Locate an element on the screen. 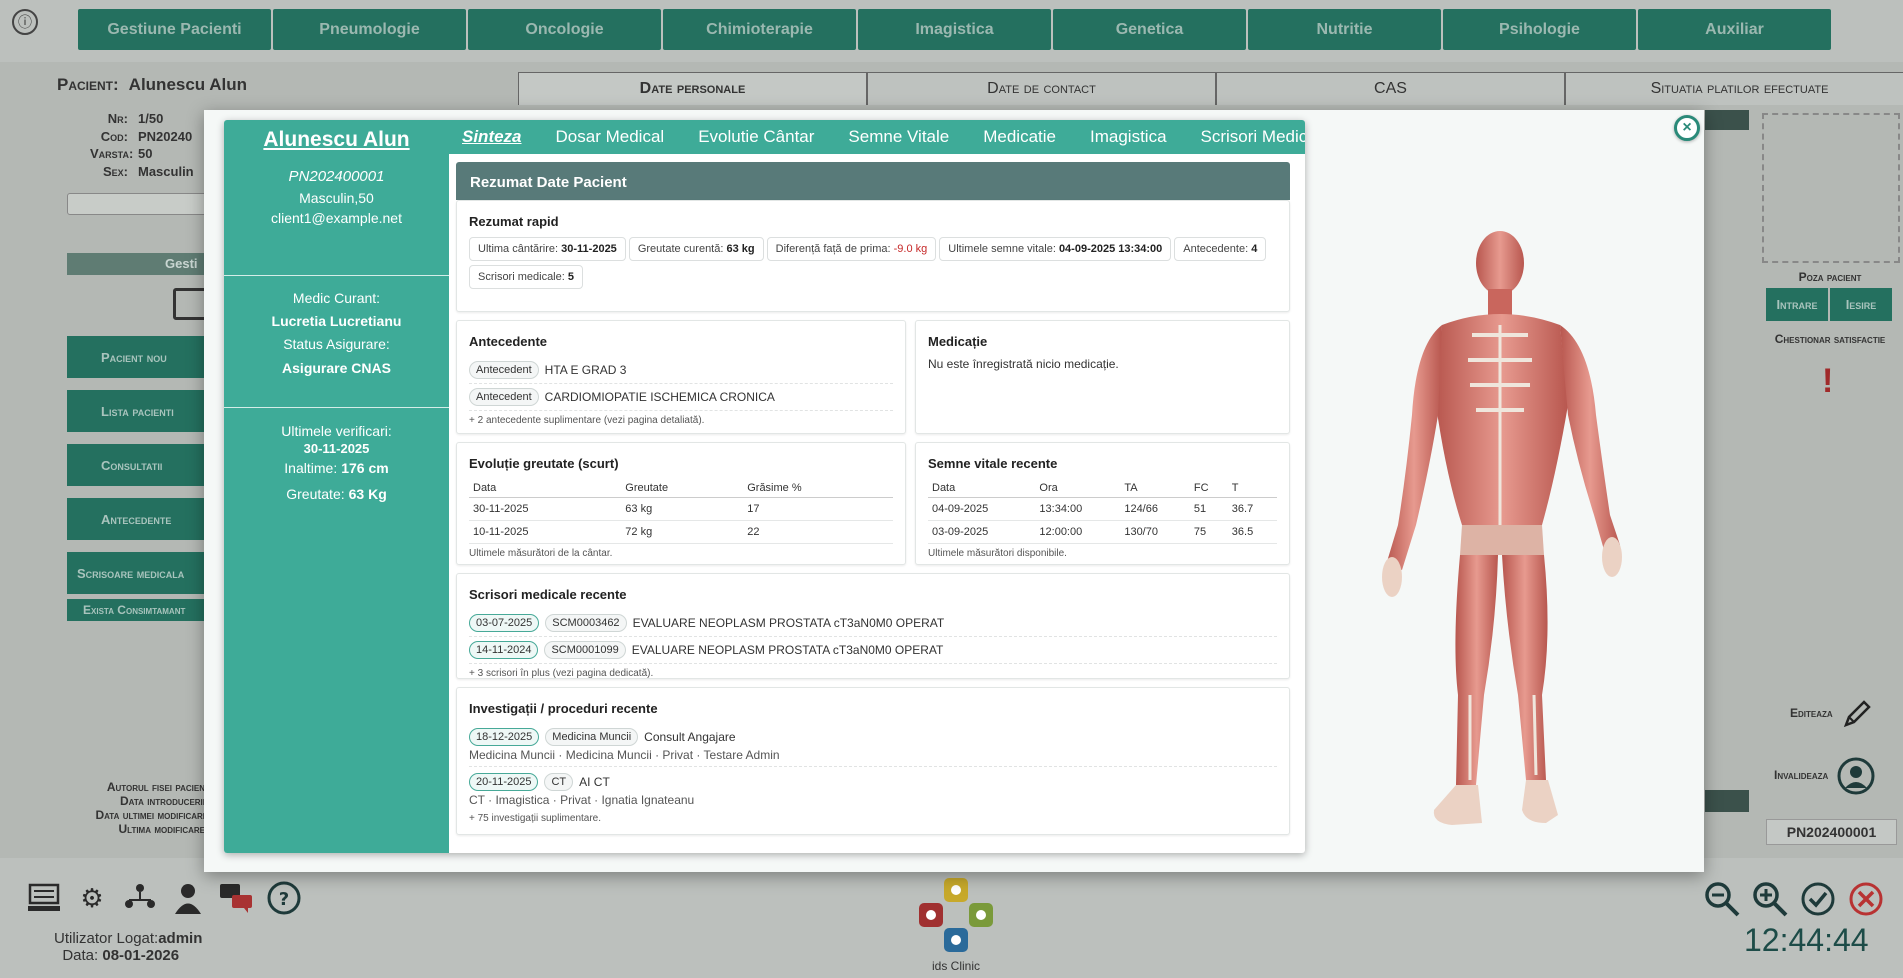 The height and width of the screenshot is (978, 1903). chestionar-label: Chestionar satisfactie is located at coordinates (1830, 339).